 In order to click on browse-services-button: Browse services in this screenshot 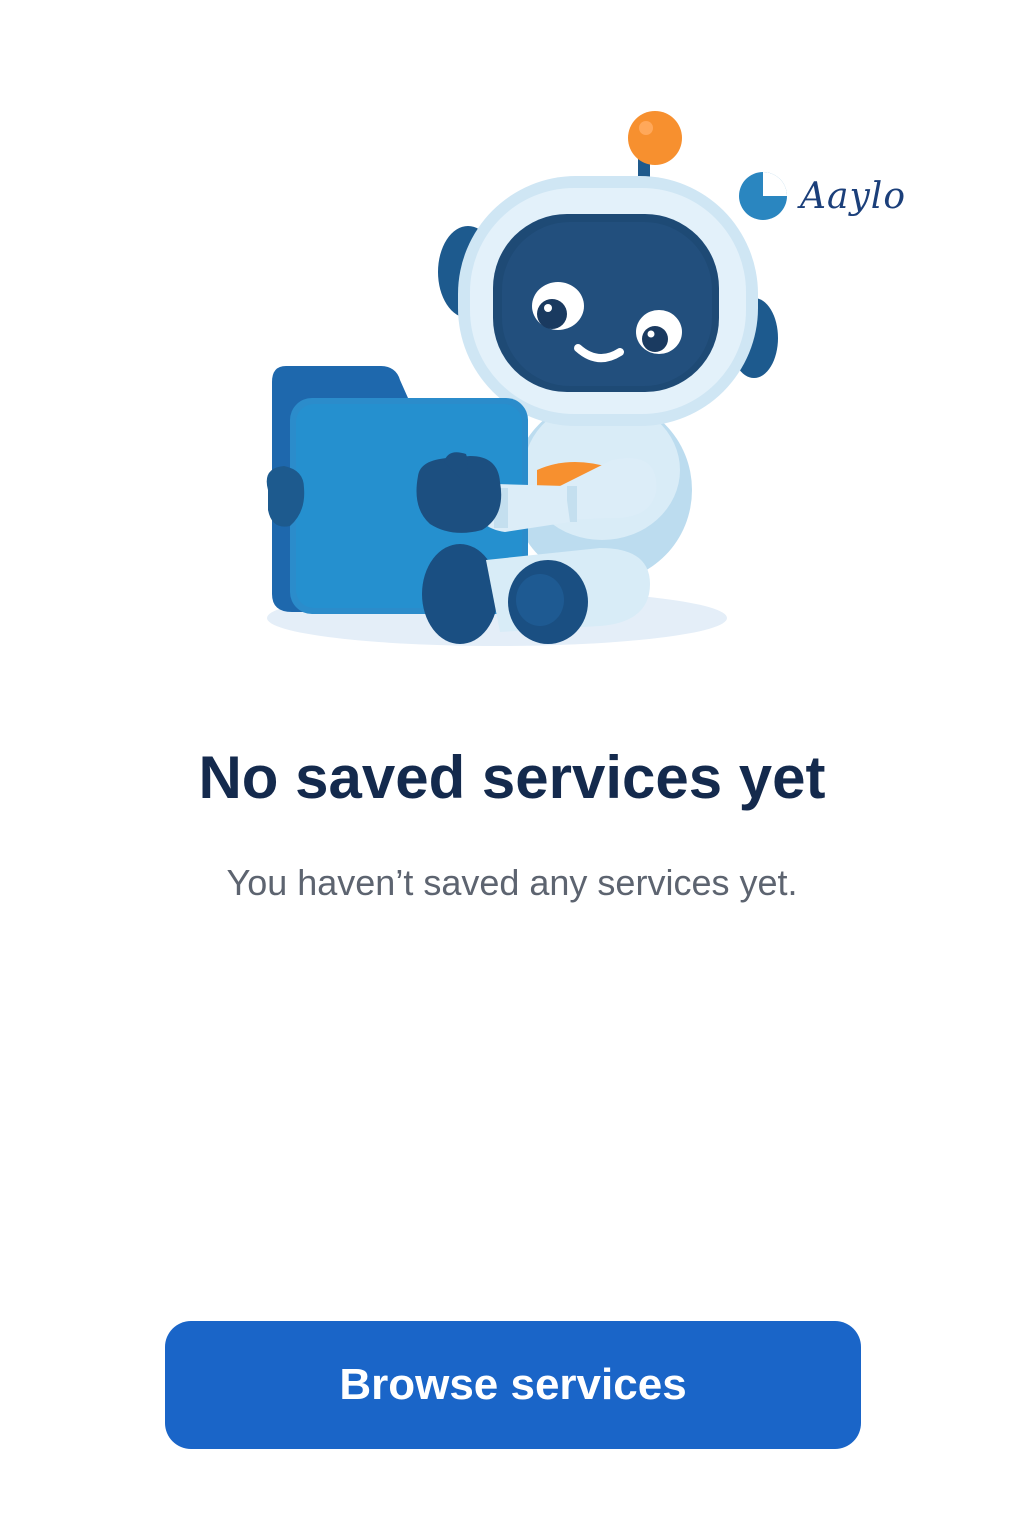, I will do `click(513, 1385)`.